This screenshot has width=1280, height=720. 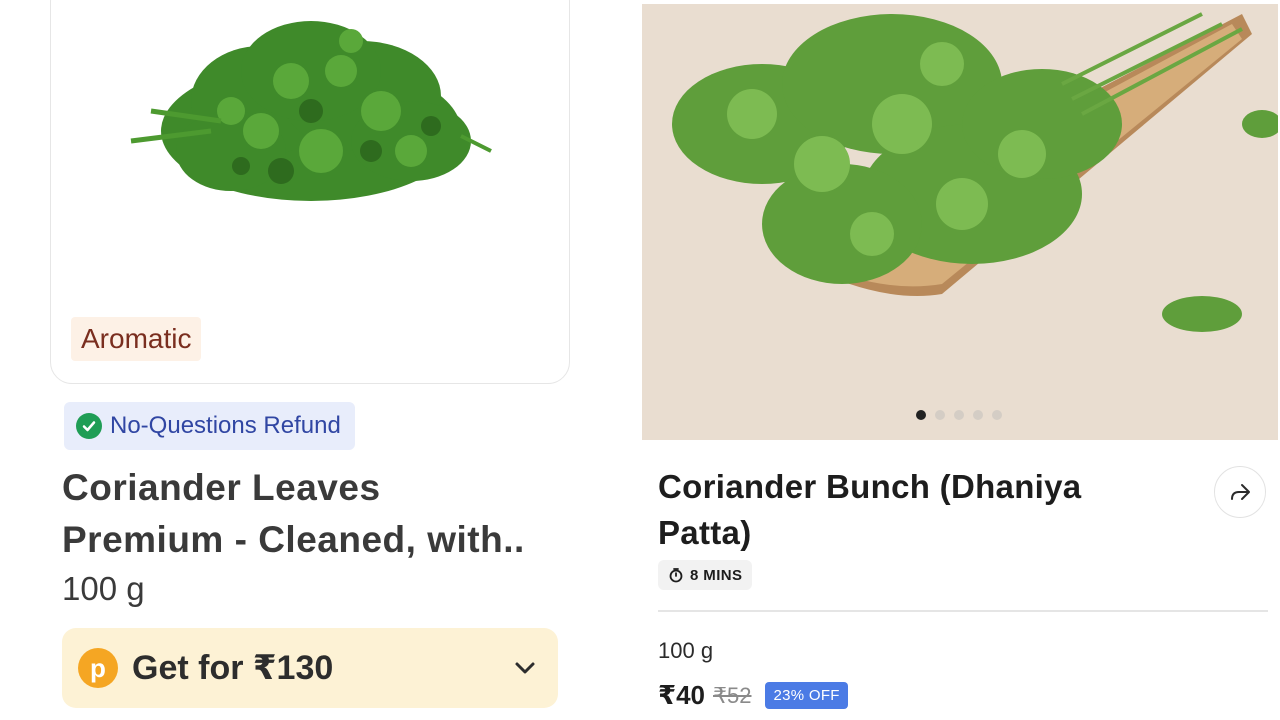 I want to click on coriander-leaves-image, so click(x=311, y=111).